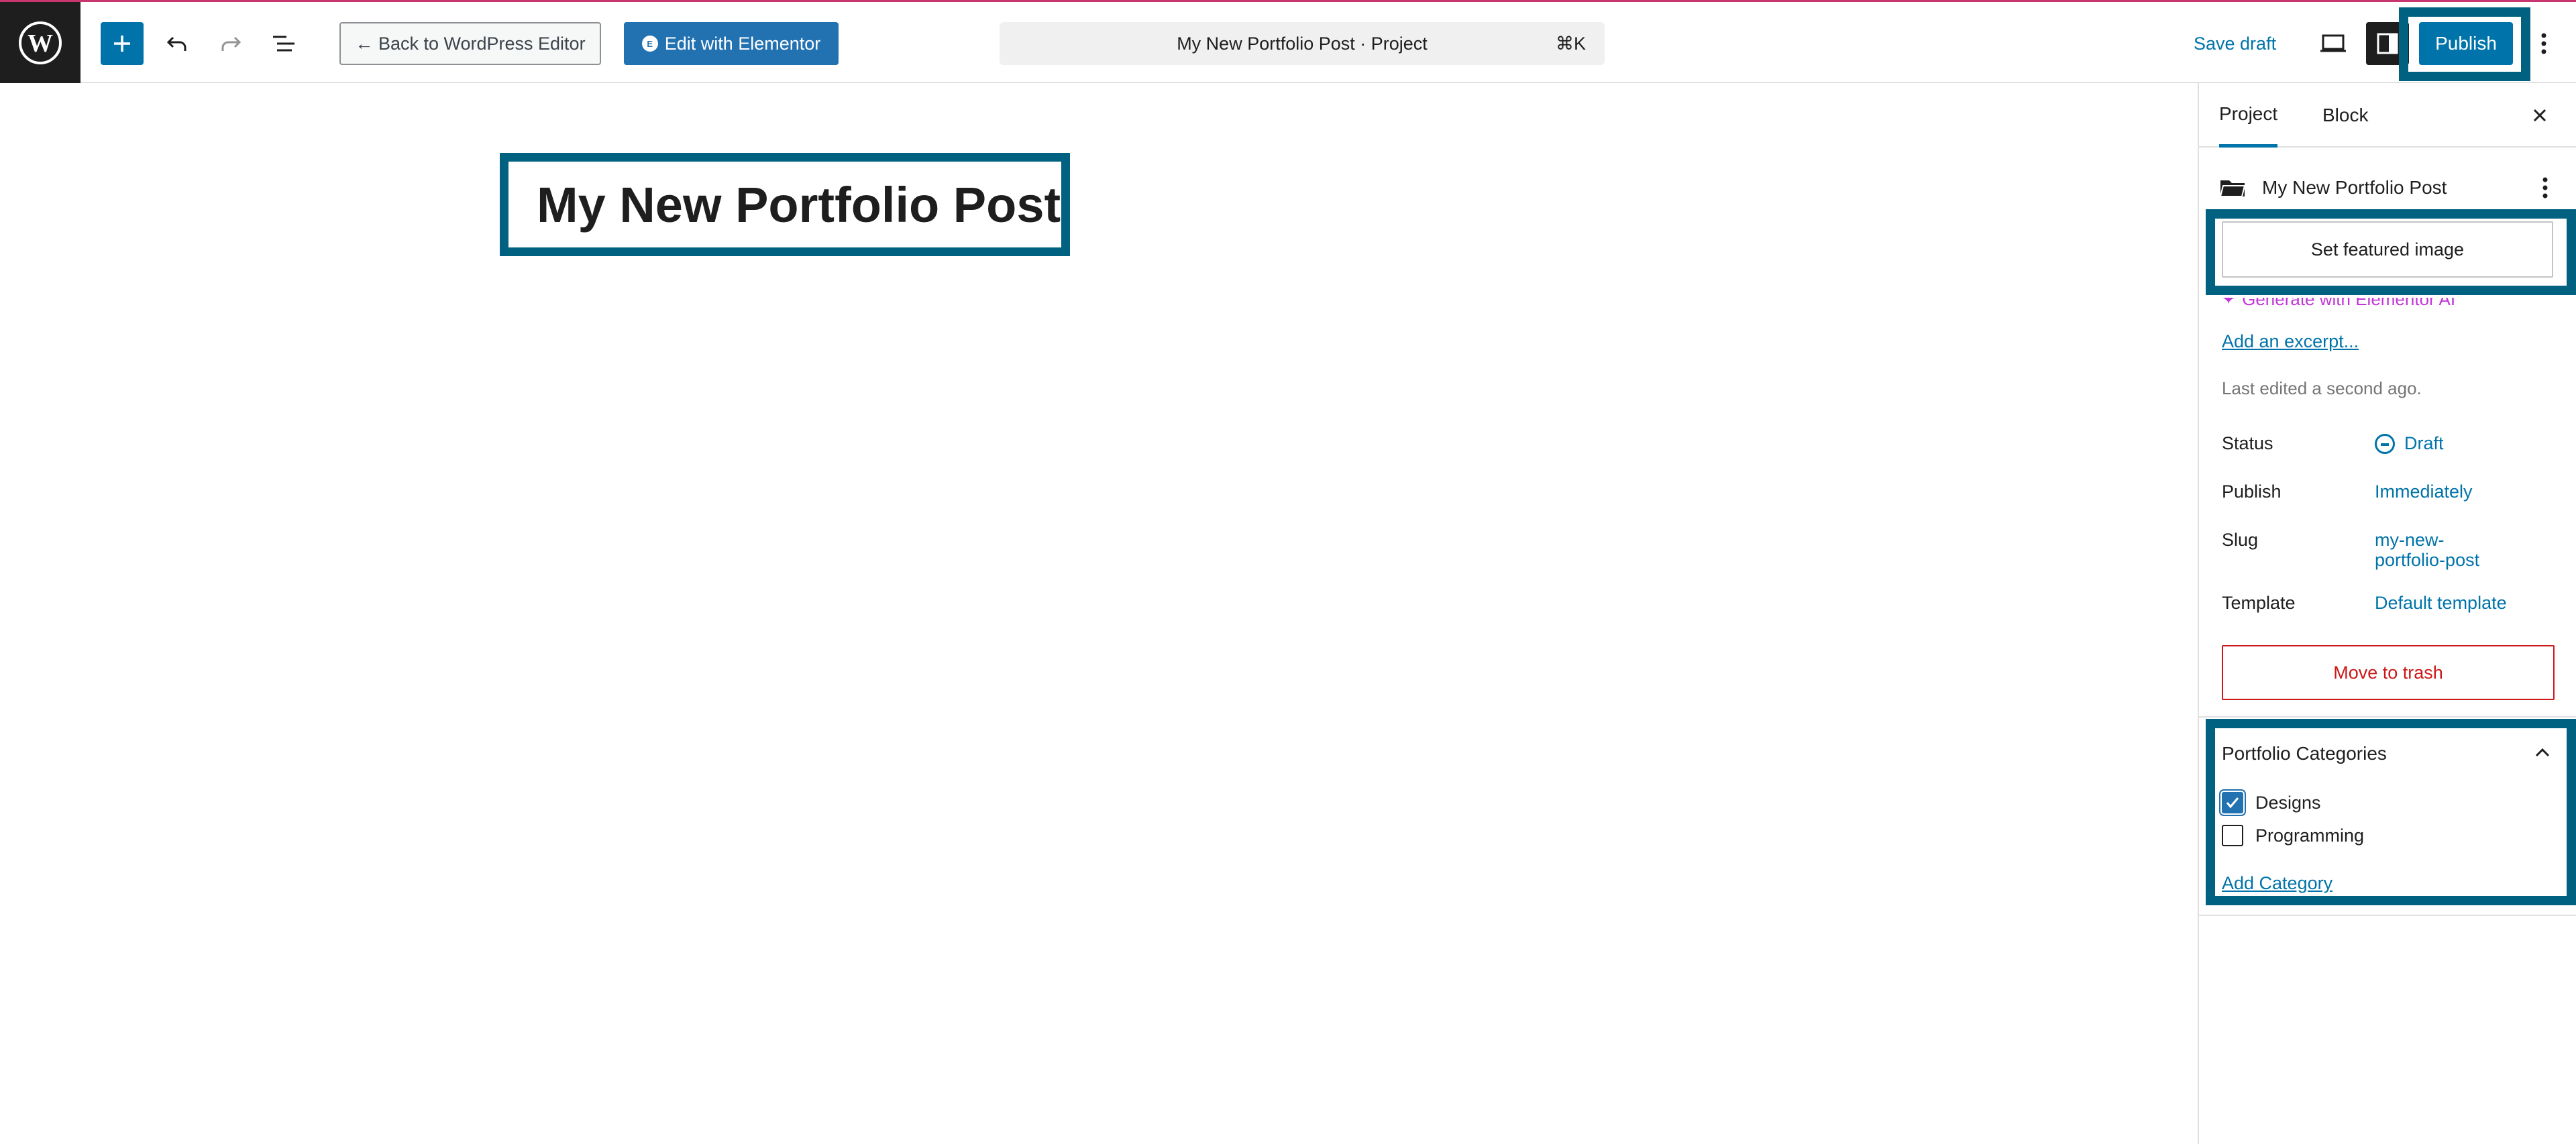 Image resolution: width=2576 pixels, height=1144 pixels. Describe the element at coordinates (2438, 550) in the screenshot. I see `slug-value: my-new-portfolio-post` at that location.